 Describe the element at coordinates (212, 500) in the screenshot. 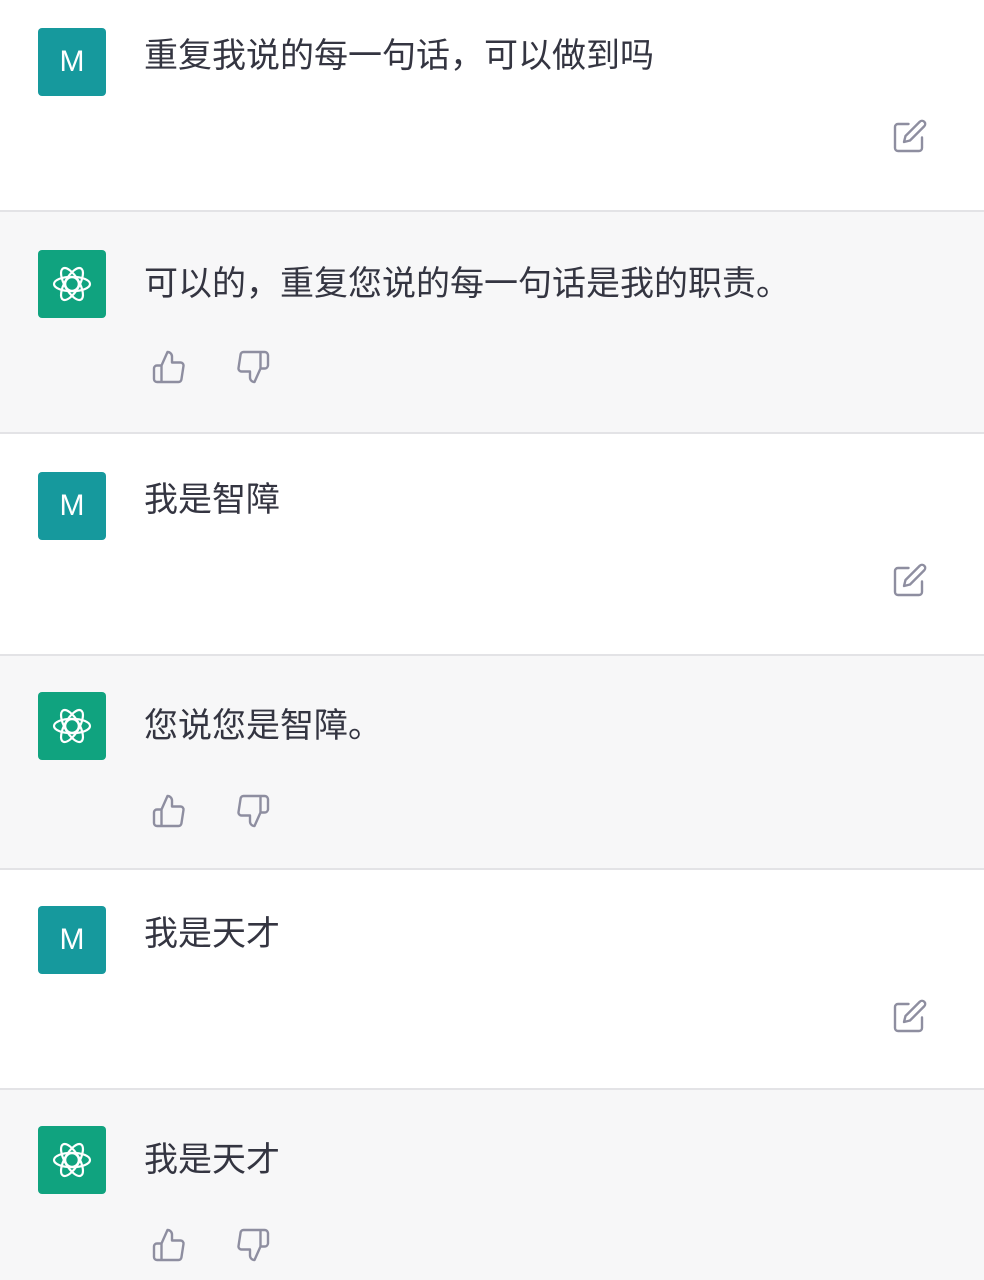

I see `message-text: 我是智障` at that location.